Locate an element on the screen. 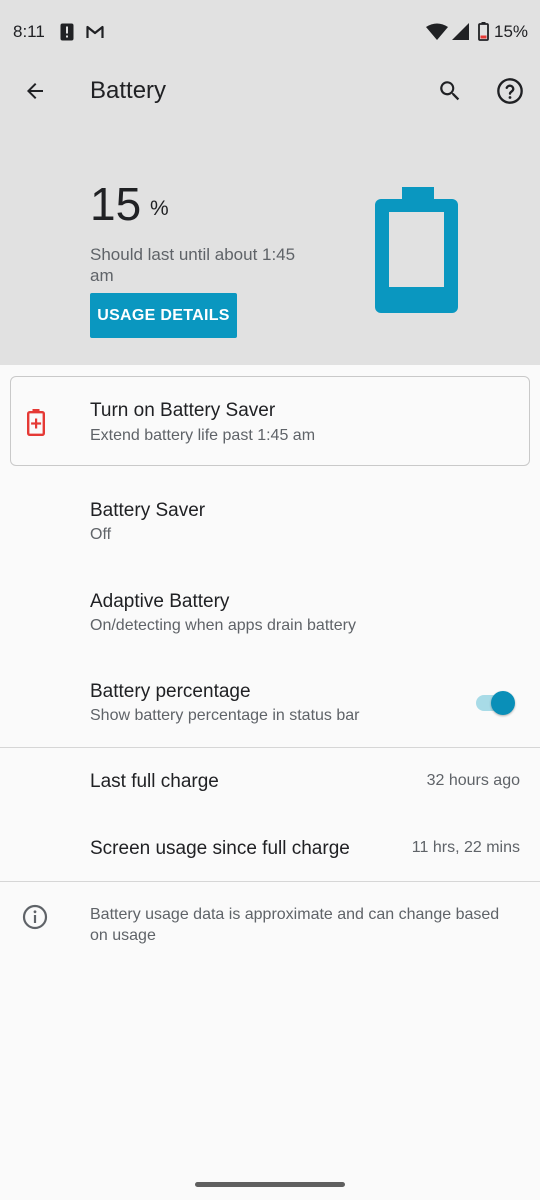 The width and height of the screenshot is (540, 1200). gmail-icon is located at coordinates (95, 31).